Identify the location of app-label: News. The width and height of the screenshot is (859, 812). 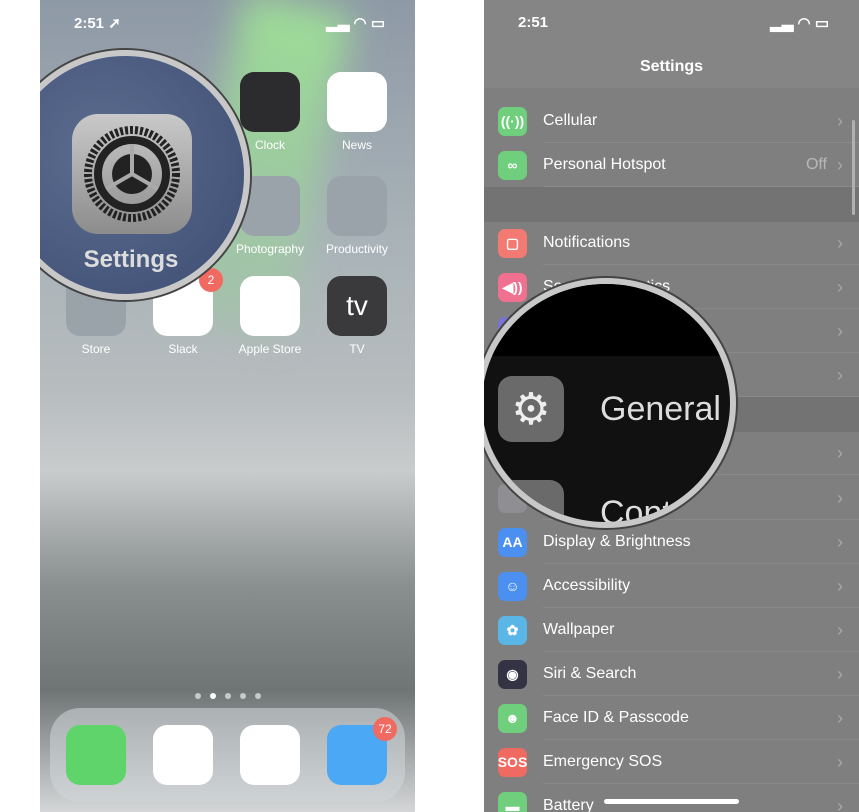
(356, 145).